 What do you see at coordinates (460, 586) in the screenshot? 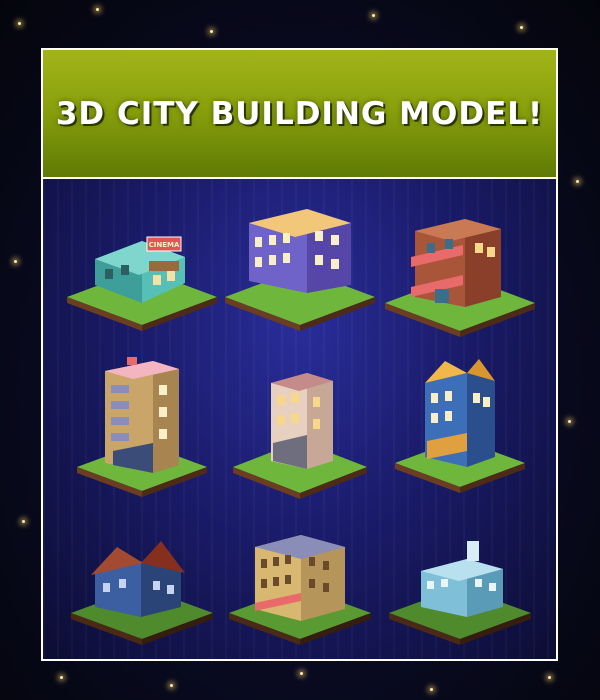
I see `building-hospital` at bounding box center [460, 586].